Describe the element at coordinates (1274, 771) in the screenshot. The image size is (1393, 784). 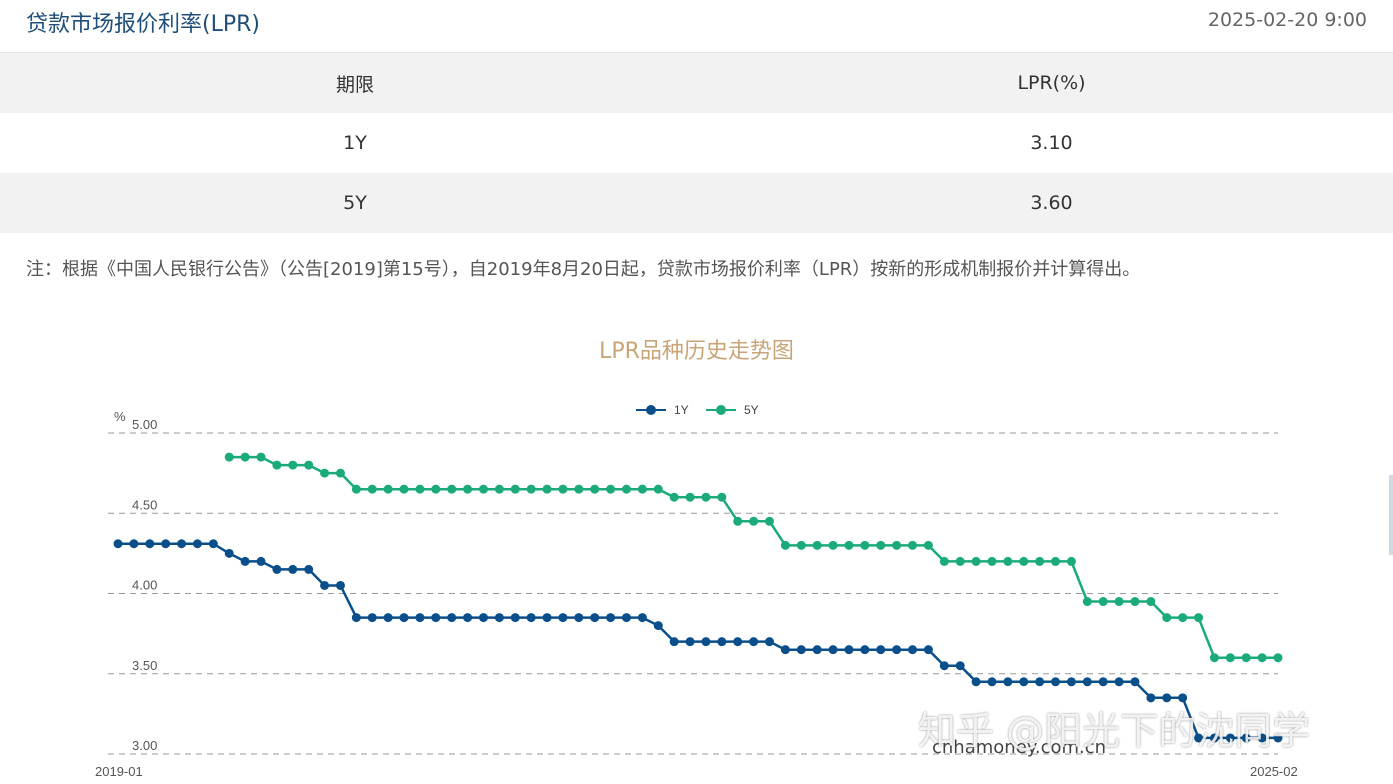
I see `x-tick-label: 2025-02` at that location.